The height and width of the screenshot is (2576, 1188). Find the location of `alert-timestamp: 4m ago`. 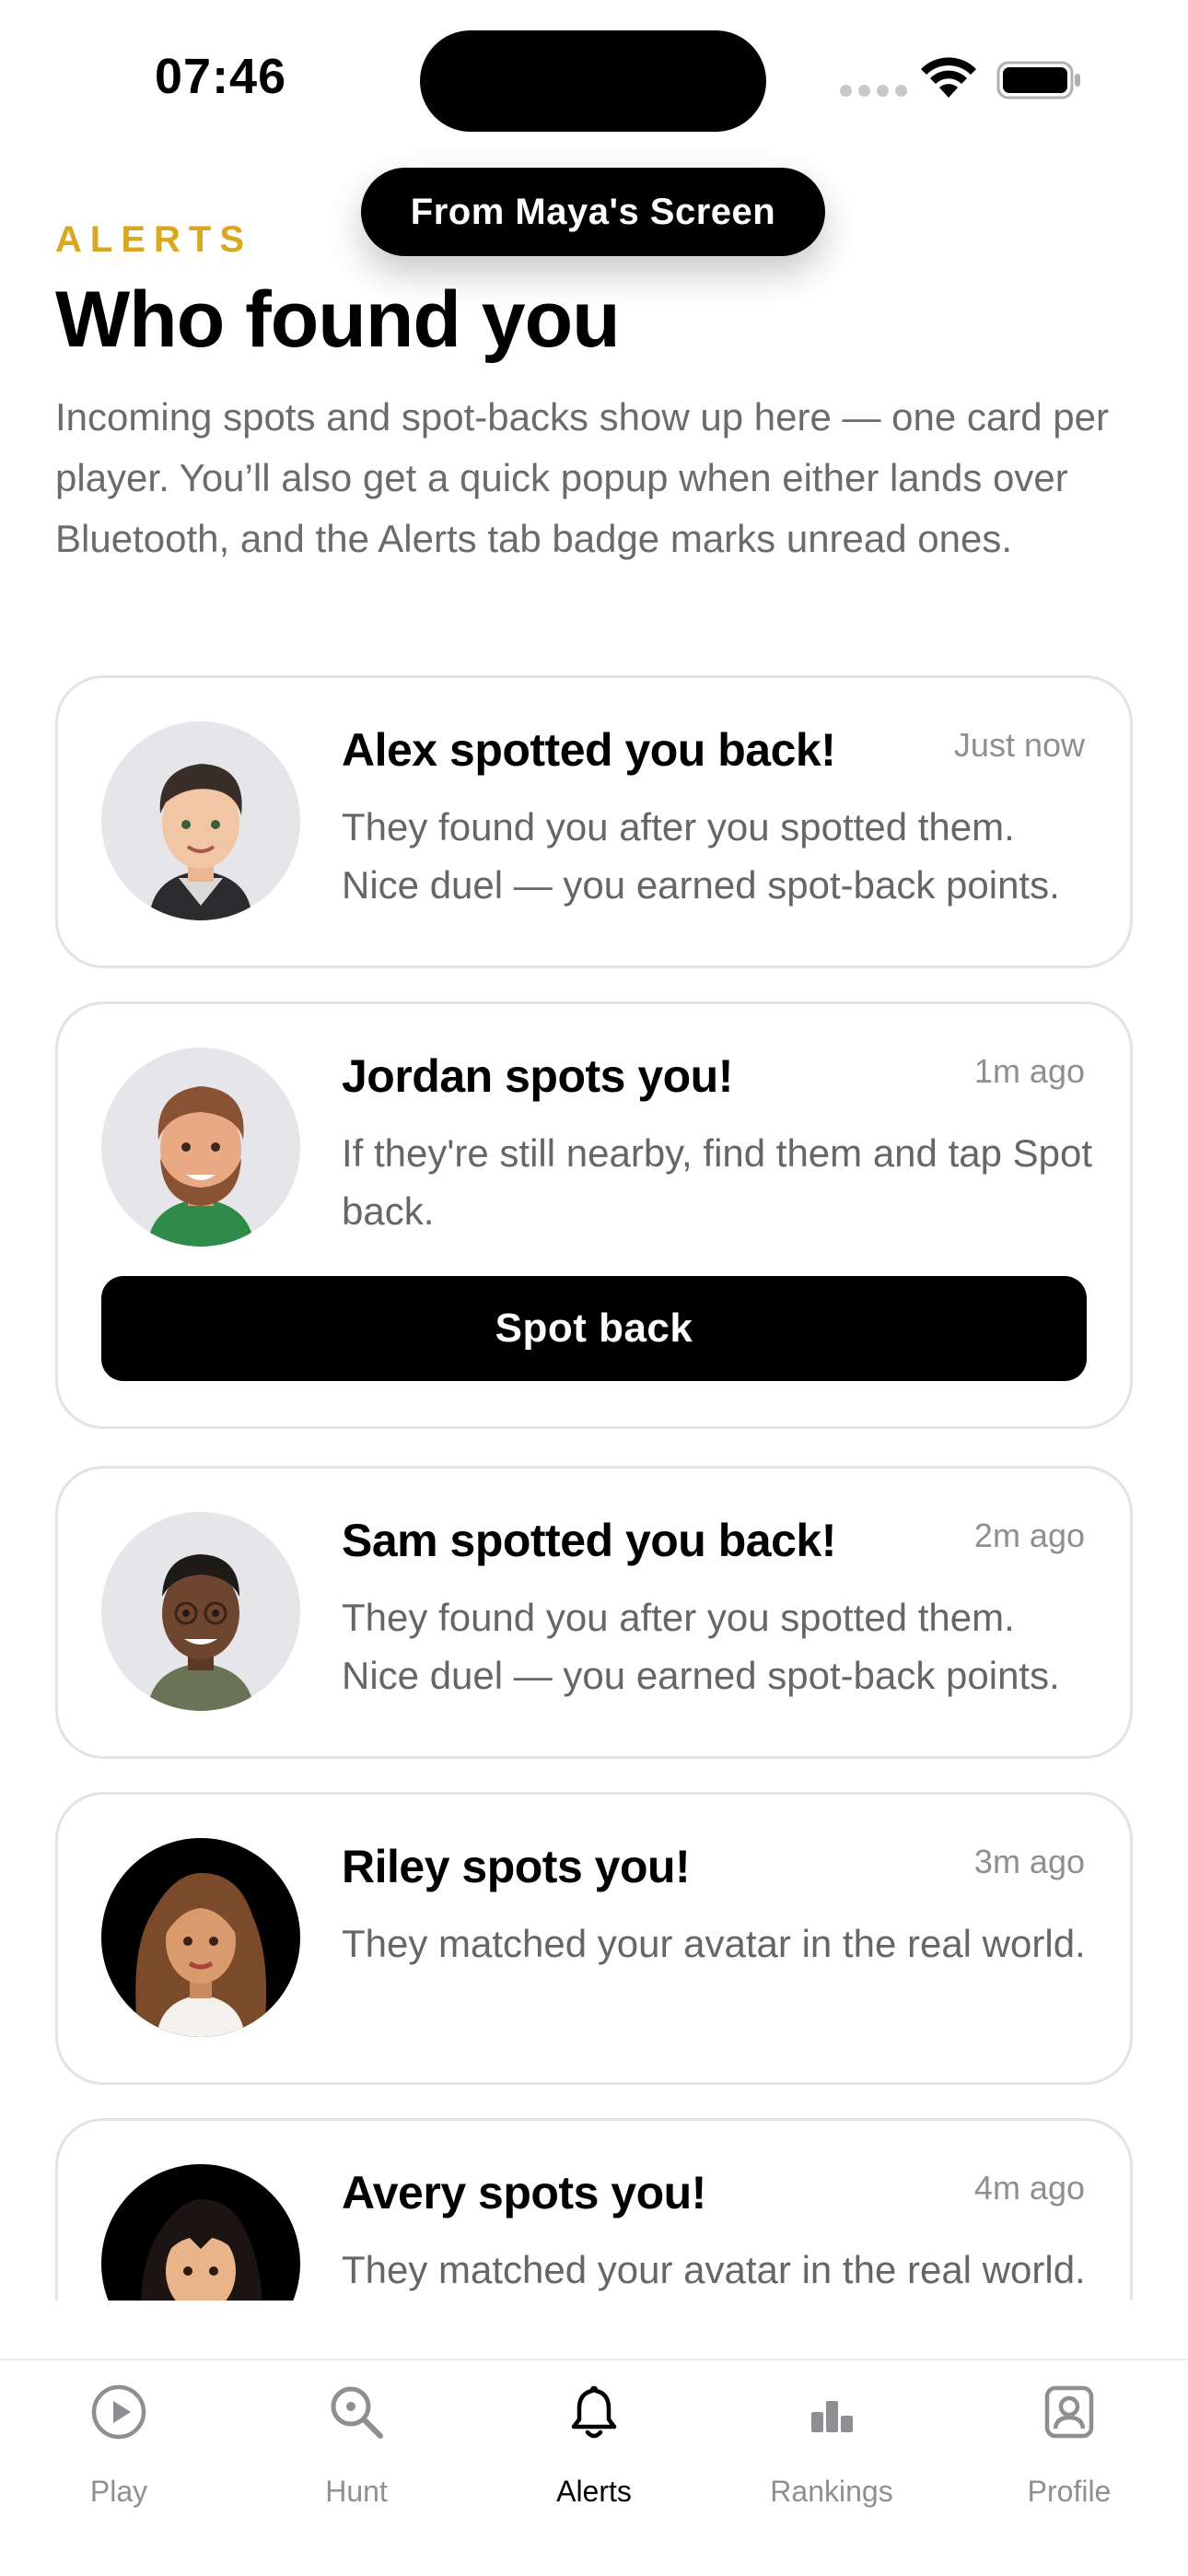

alert-timestamp: 4m ago is located at coordinates (1029, 2188).